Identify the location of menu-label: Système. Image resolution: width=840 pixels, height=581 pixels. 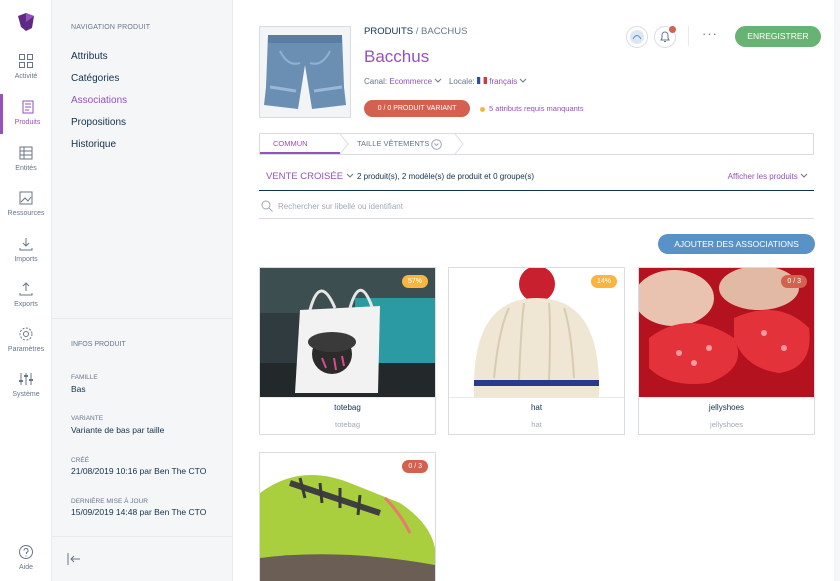
(26, 394).